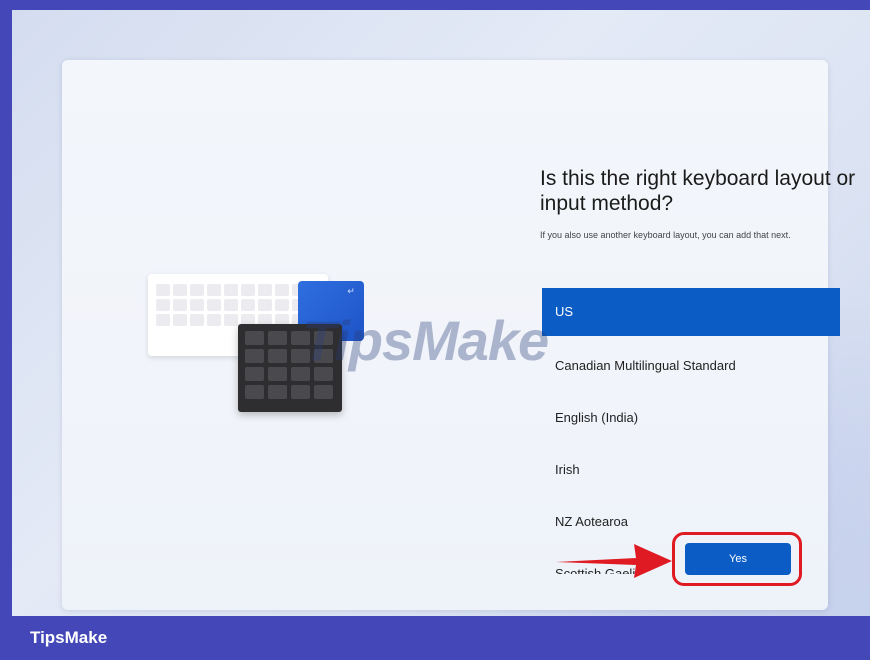  Describe the element at coordinates (351, 291) in the screenshot. I see `enter-key-icon: ↵` at that location.